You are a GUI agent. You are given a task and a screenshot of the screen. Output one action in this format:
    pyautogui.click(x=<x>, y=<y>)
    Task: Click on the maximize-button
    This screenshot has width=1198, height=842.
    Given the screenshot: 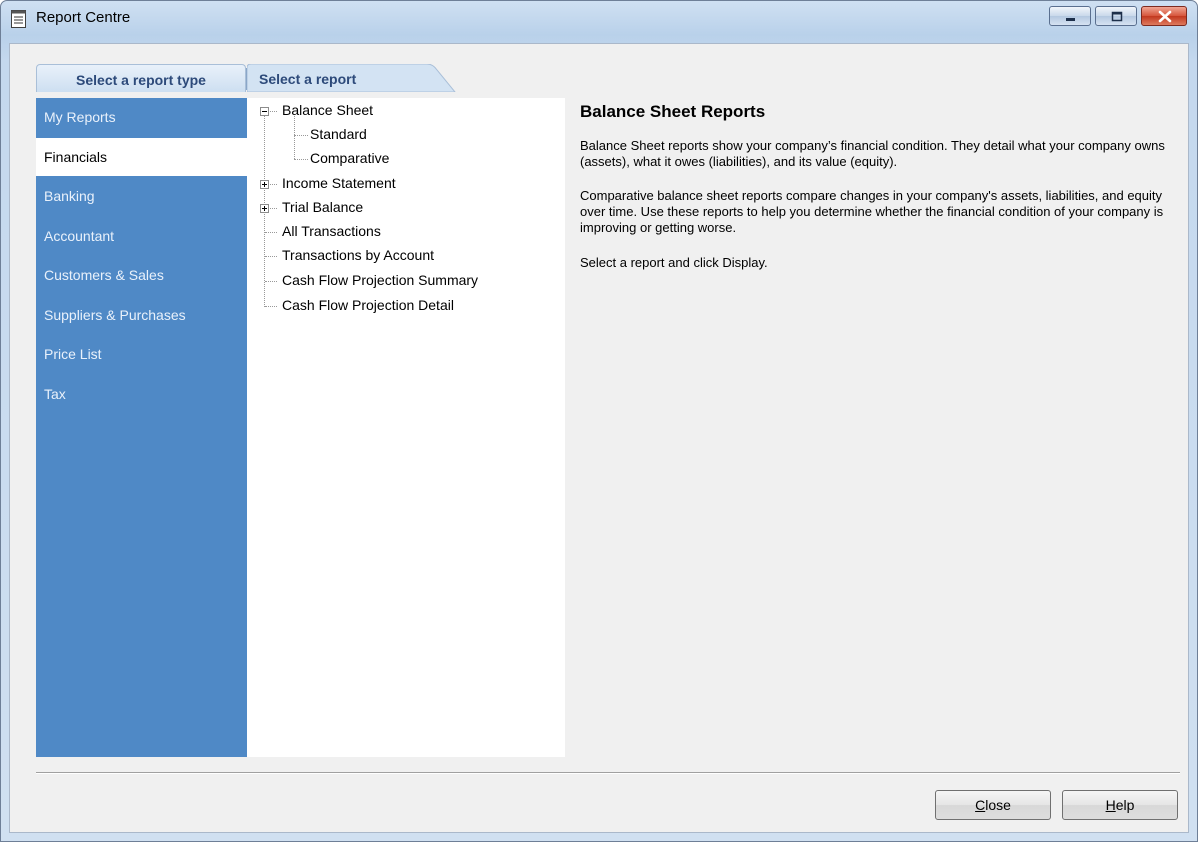 What is the action you would take?
    pyautogui.click(x=1116, y=16)
    